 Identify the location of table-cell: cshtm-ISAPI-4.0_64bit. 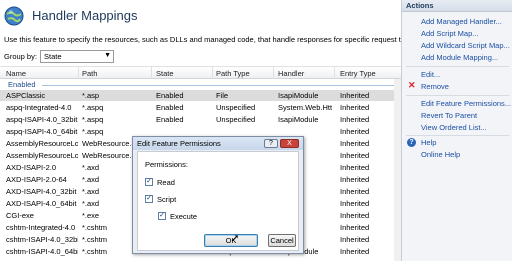
(42, 251).